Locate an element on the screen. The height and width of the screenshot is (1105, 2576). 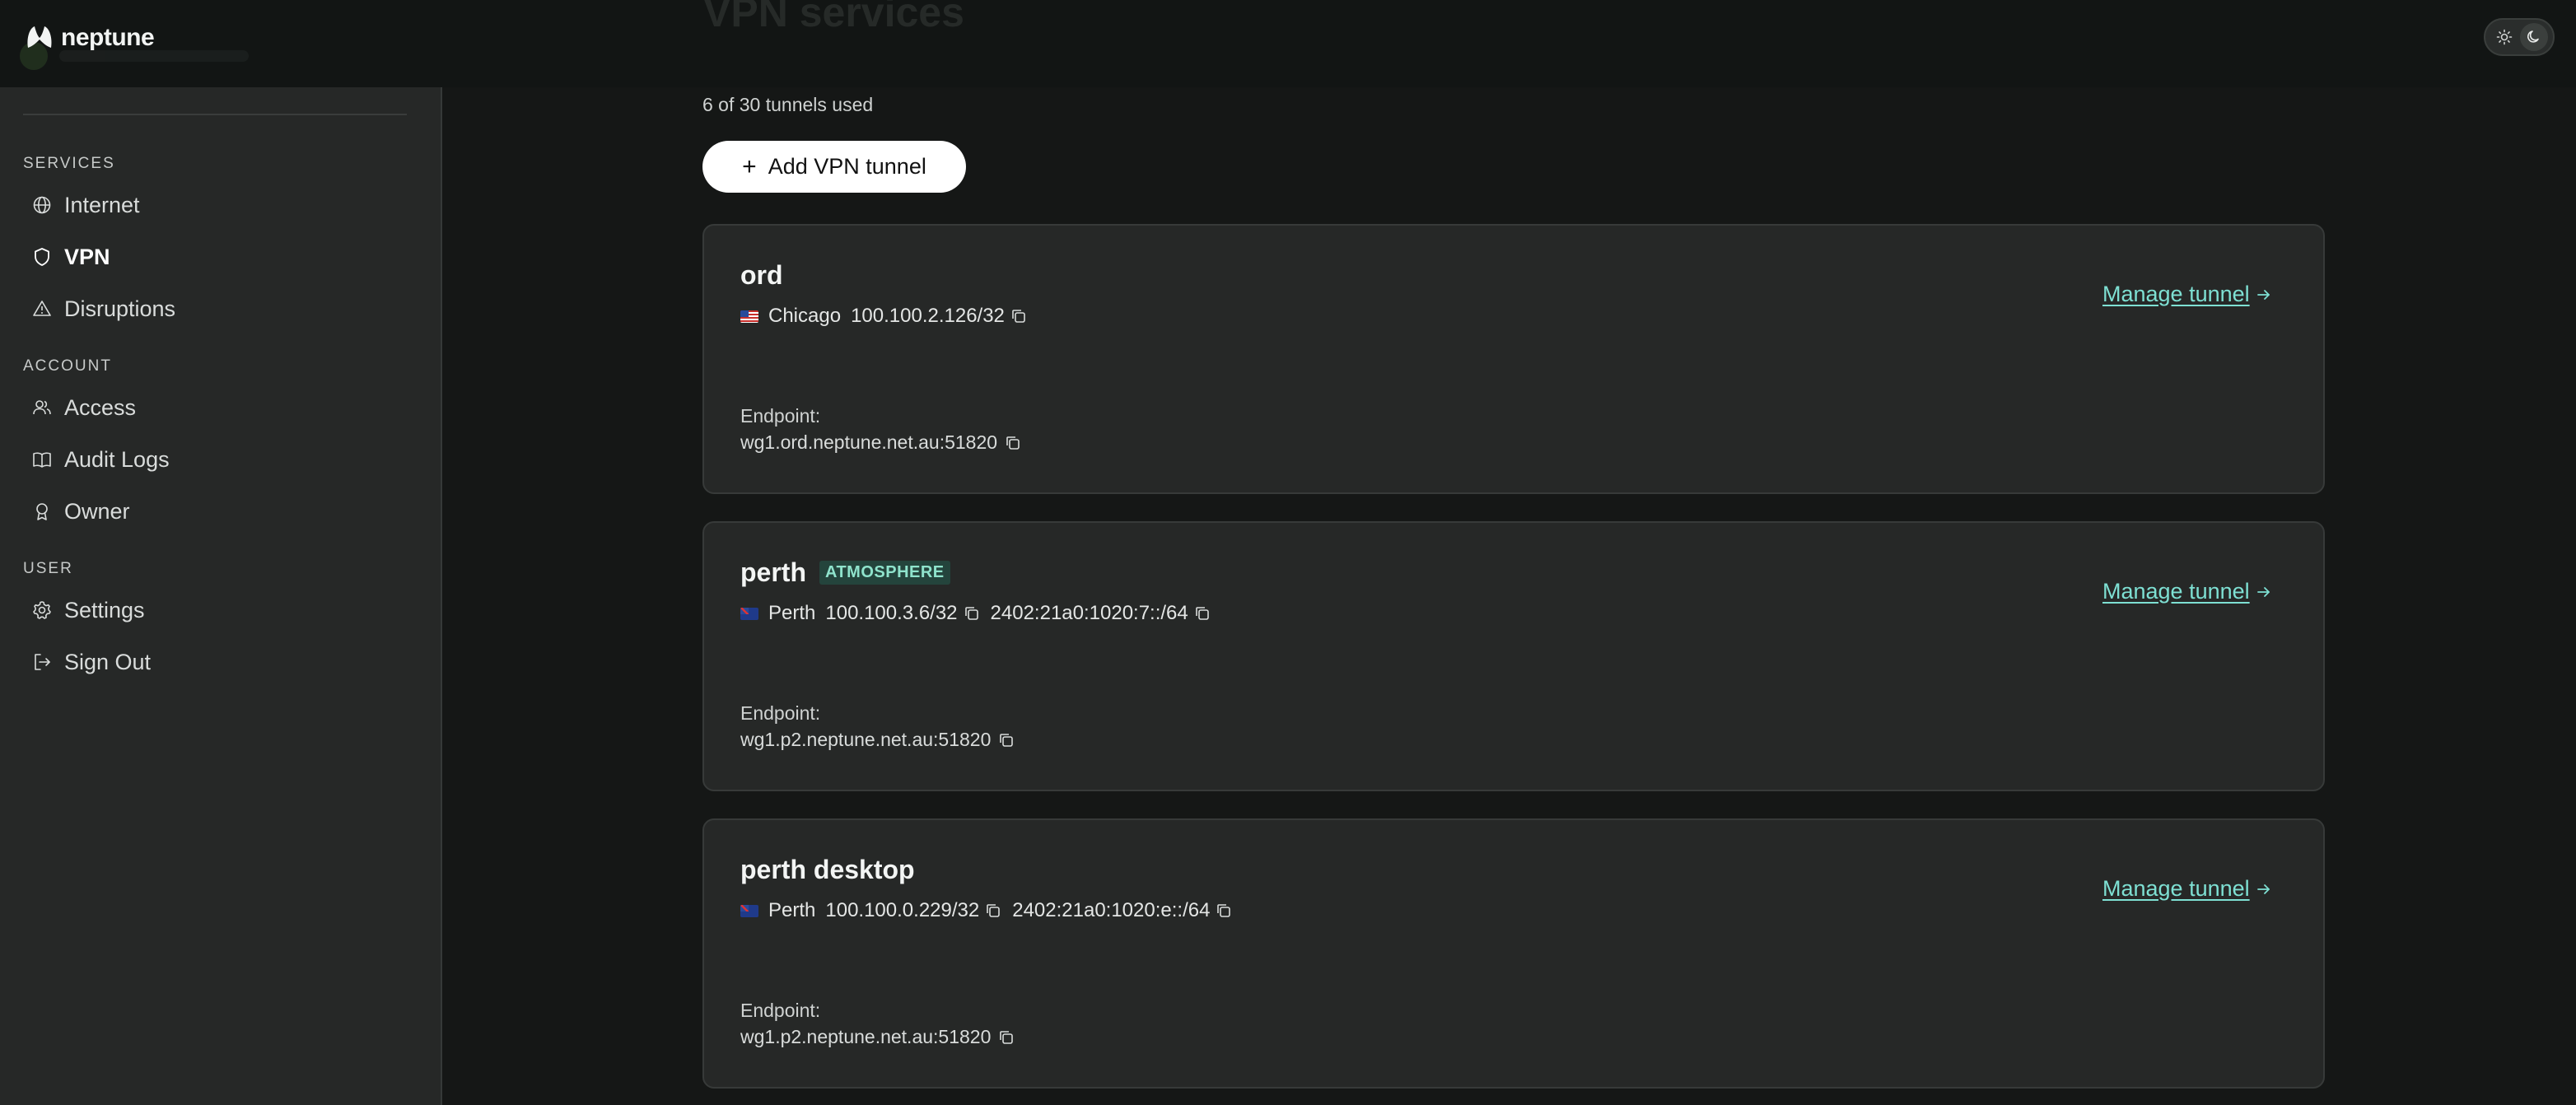
sidebar-item-label: Owner is located at coordinates (97, 511).